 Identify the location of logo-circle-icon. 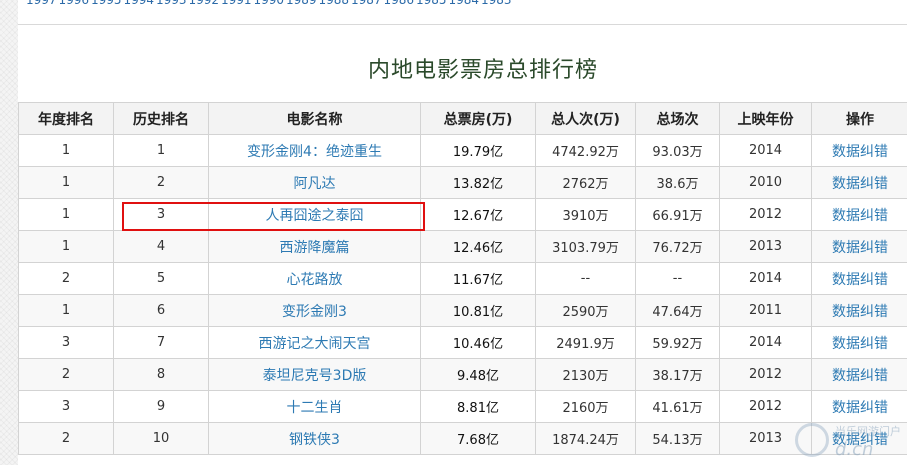
(812, 440).